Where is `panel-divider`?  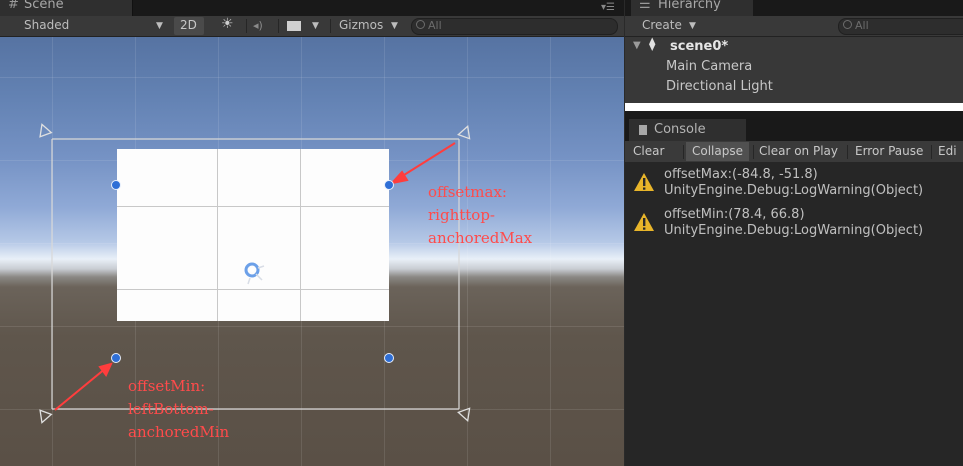
panel-divider is located at coordinates (794, 107).